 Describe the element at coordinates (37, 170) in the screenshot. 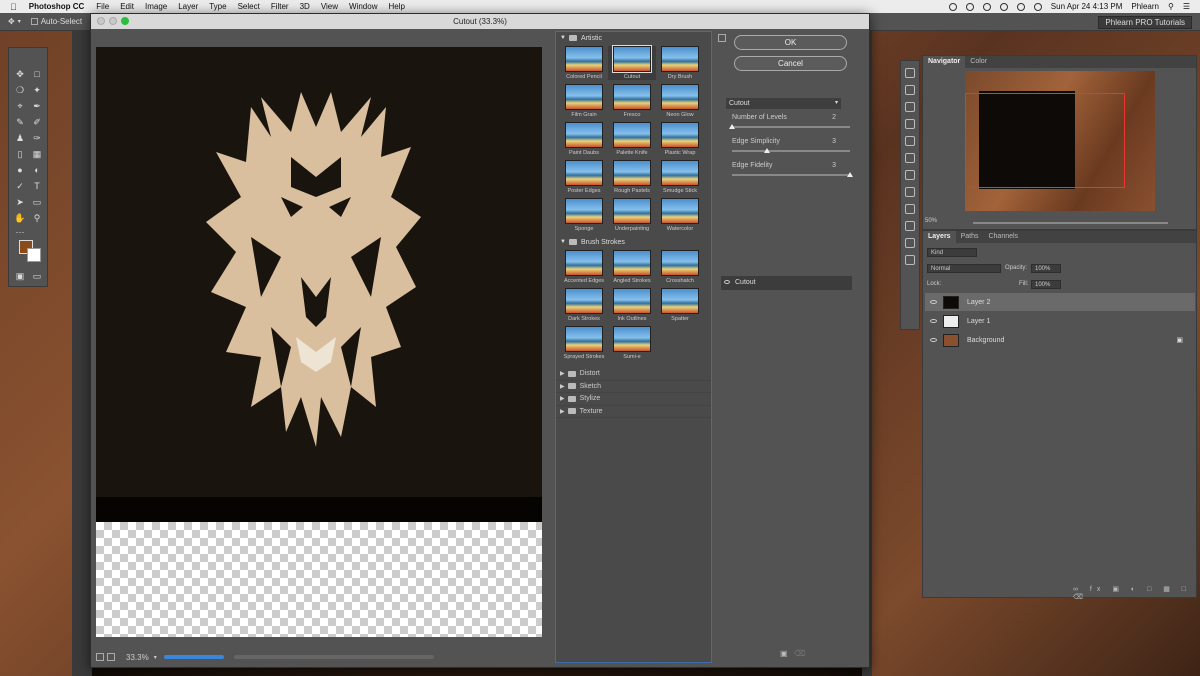

I see `dodge-tool-icon: ◐` at that location.